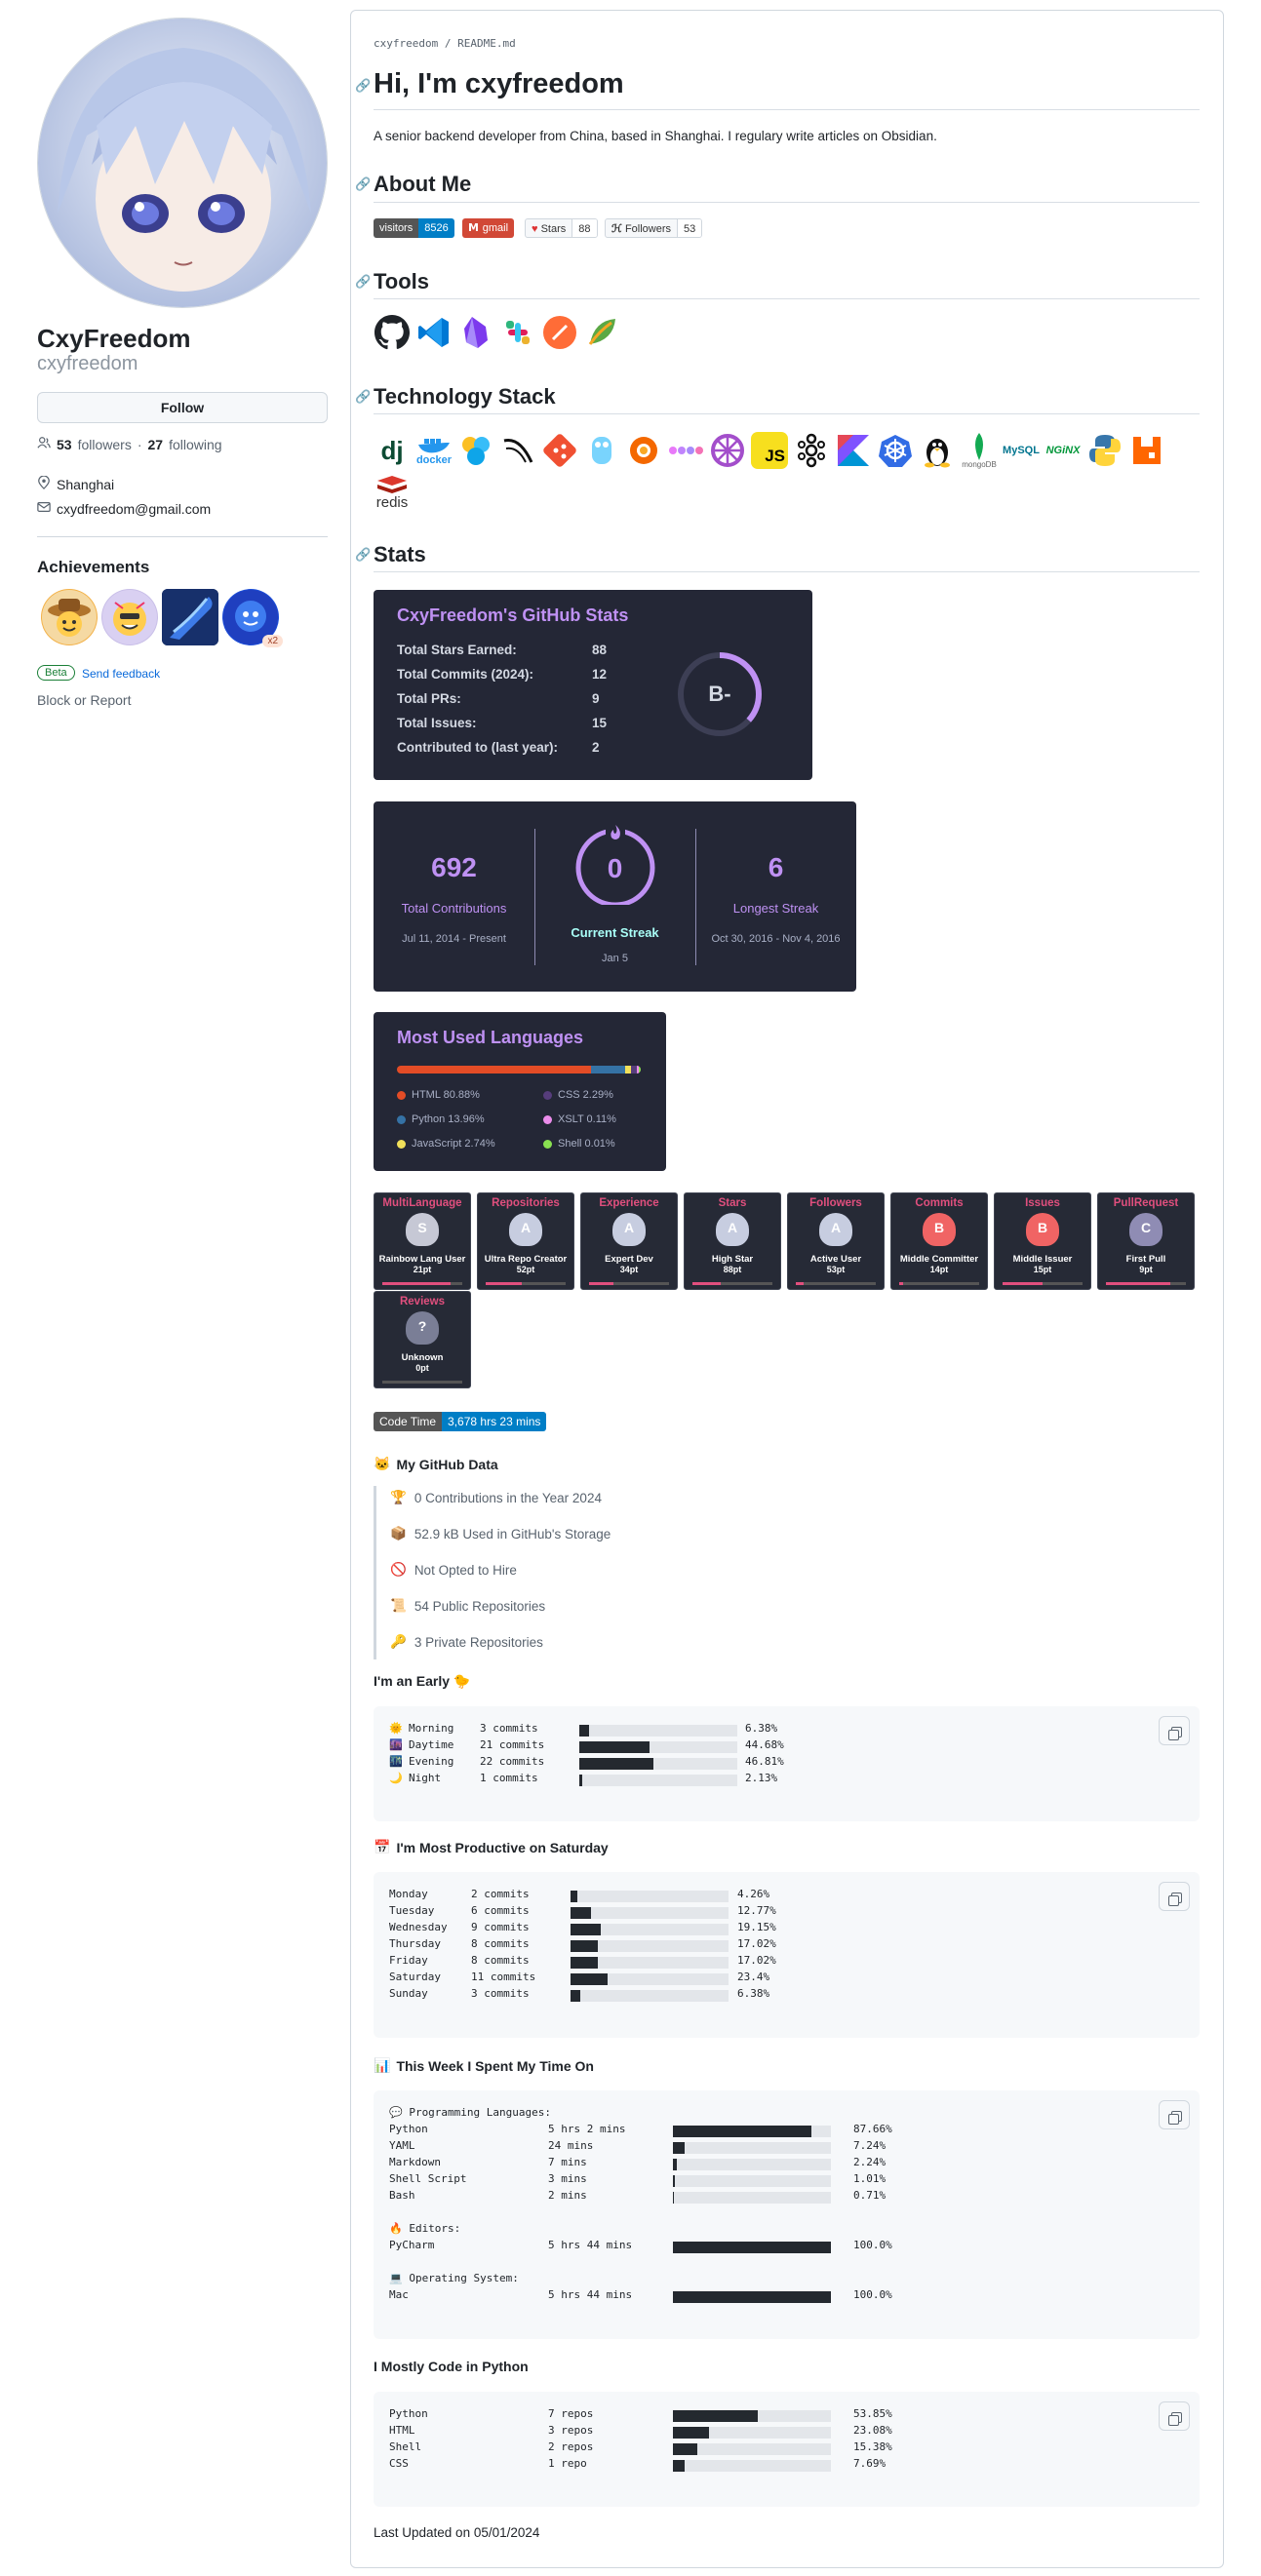 The height and width of the screenshot is (2576, 1261). Describe the element at coordinates (392, 492) in the screenshot. I see `redis-icon: redis` at that location.